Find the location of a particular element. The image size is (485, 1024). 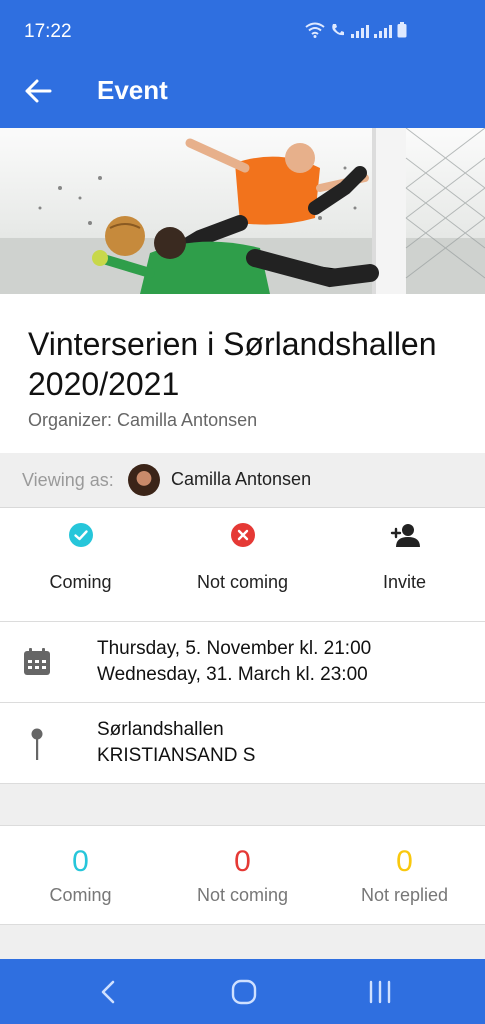

system-icons is located at coordinates (356, 30).